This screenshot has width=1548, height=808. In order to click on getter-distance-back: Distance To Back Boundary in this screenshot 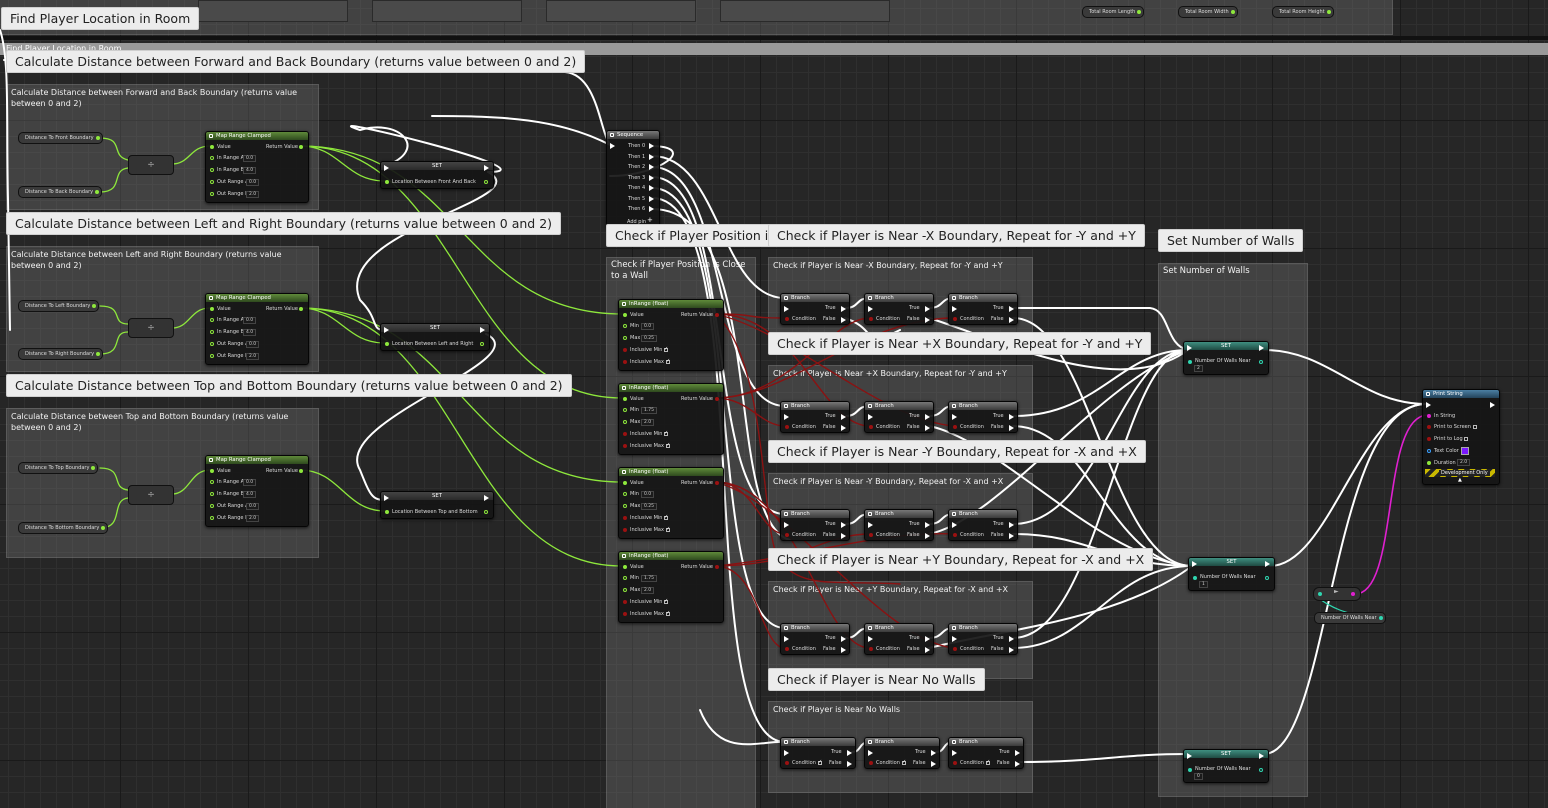, I will do `click(60, 192)`.